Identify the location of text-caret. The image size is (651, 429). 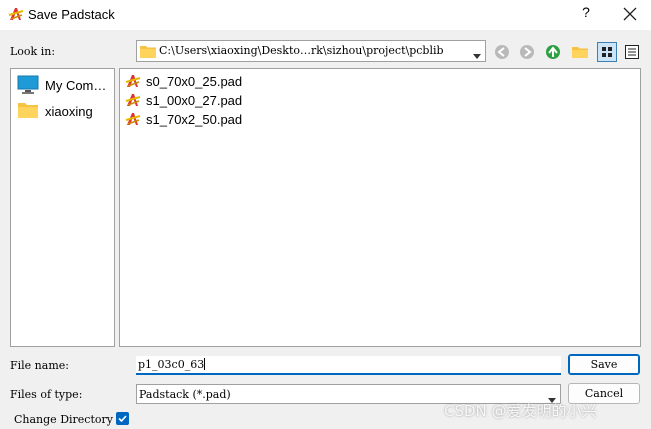
(205, 364).